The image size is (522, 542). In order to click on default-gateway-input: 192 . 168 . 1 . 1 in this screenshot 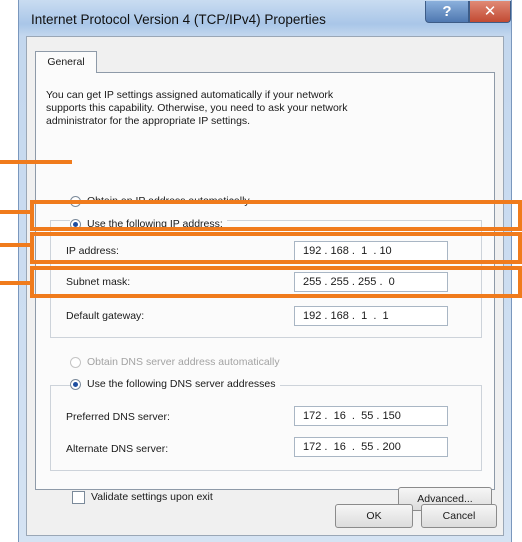, I will do `click(371, 316)`.